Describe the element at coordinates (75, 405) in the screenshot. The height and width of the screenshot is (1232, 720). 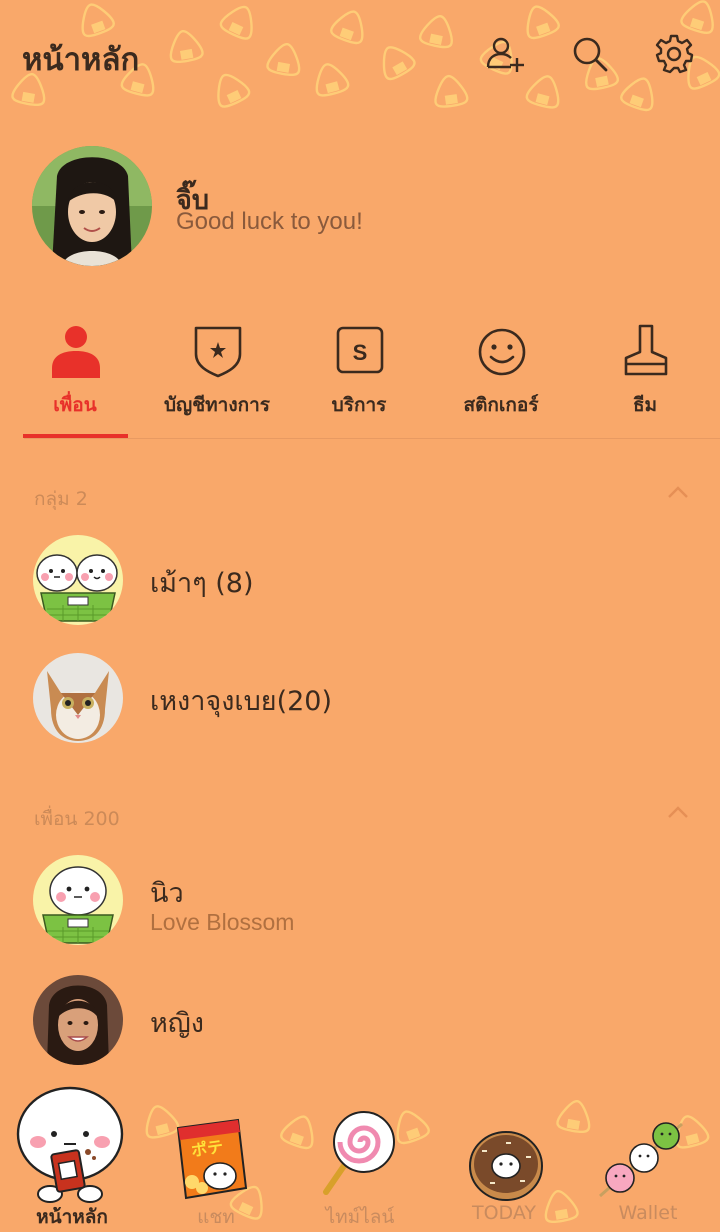
I see `tab-label: เพื่อน` at that location.